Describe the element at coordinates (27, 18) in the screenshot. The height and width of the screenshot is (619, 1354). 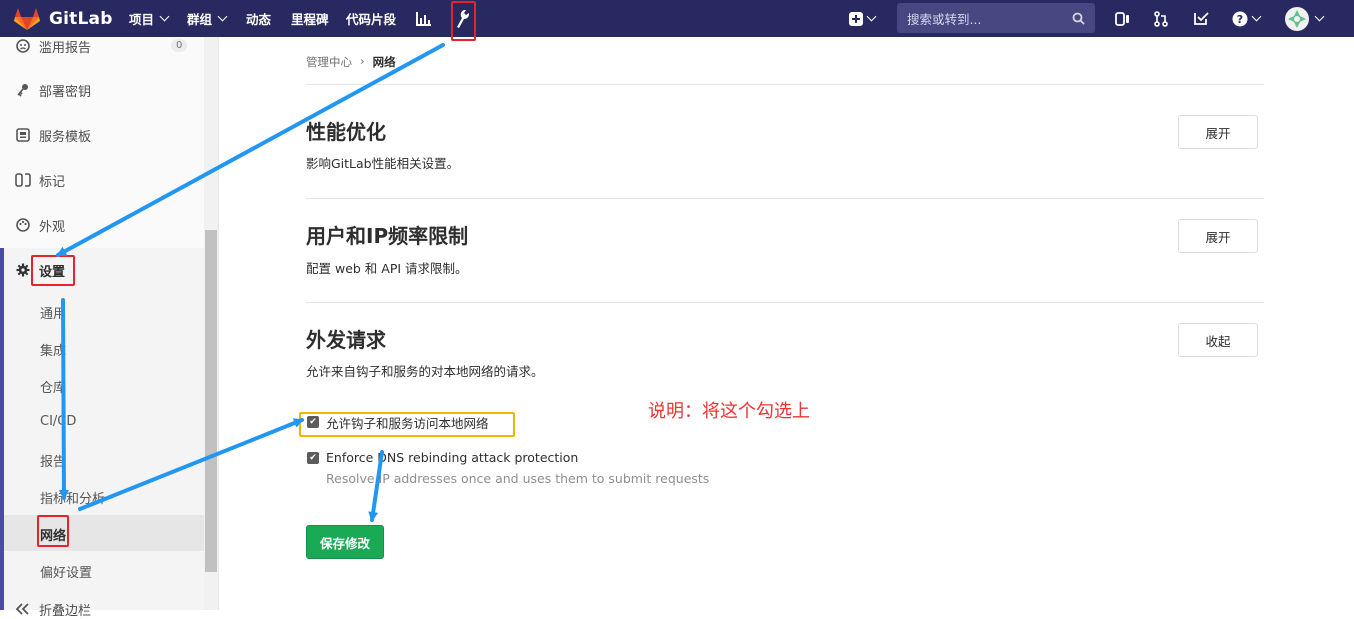
I see `gitlab-logo-icon` at that location.